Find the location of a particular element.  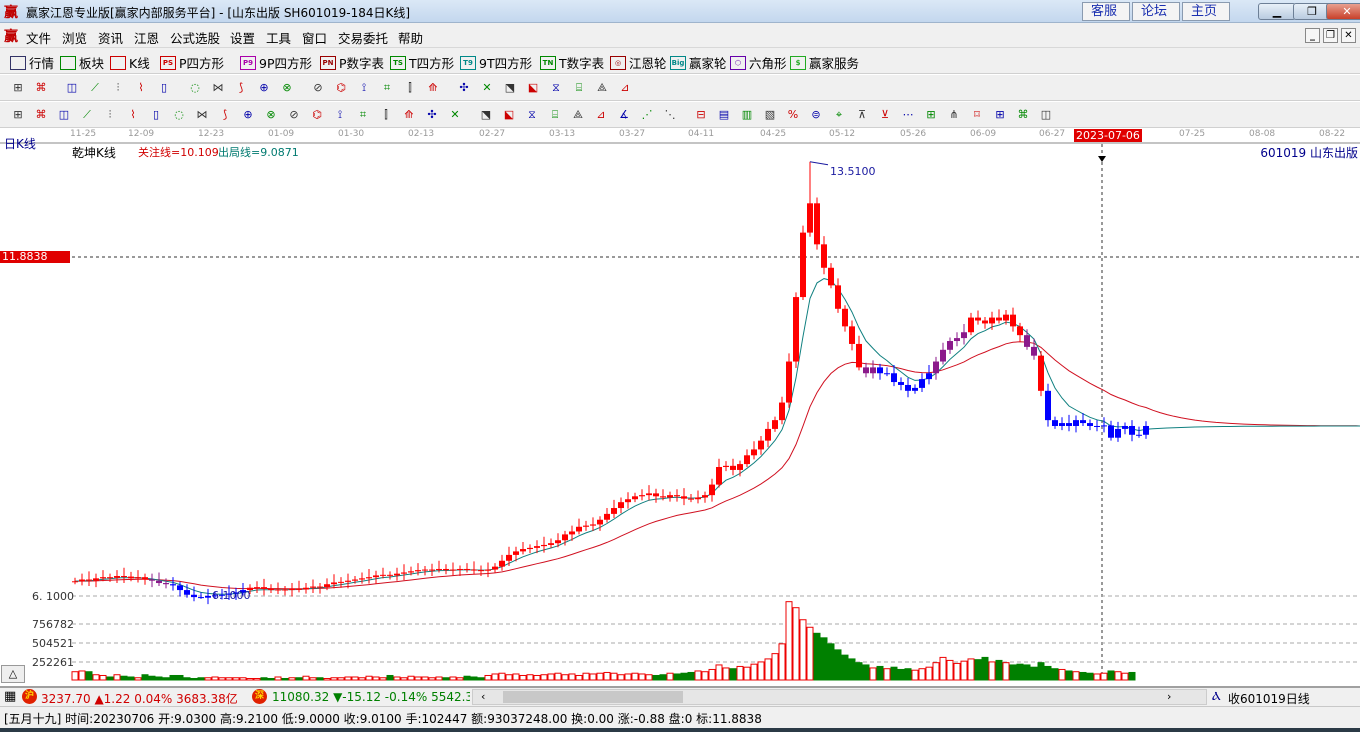

shanghai-index: 3237.70 ▲1.22 0.04% 3683.38亿 is located at coordinates (139, 698).